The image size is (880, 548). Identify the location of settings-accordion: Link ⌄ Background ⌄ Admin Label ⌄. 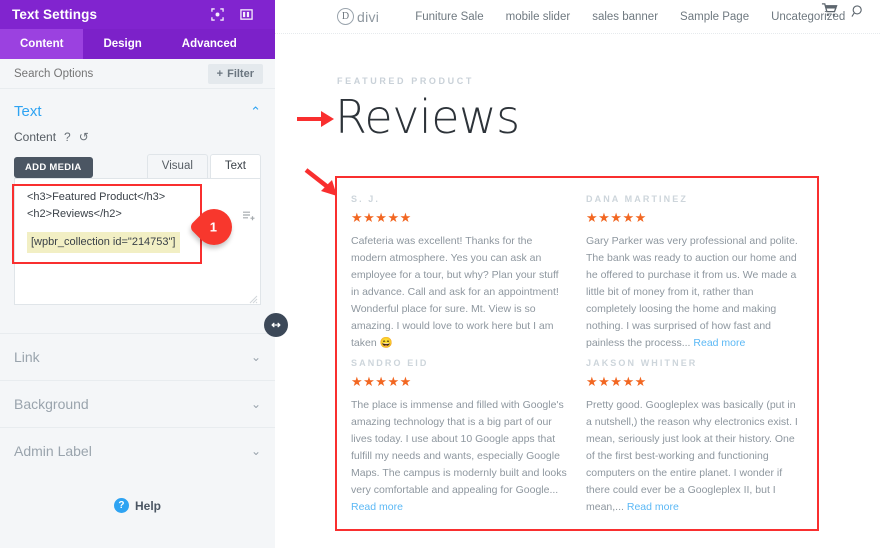
(137, 403).